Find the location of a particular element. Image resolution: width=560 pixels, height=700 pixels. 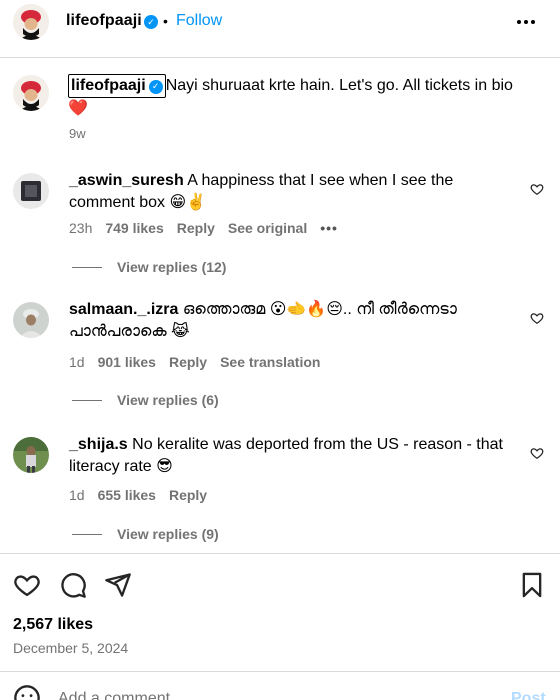

post-comment-button: Post is located at coordinates (528, 695).